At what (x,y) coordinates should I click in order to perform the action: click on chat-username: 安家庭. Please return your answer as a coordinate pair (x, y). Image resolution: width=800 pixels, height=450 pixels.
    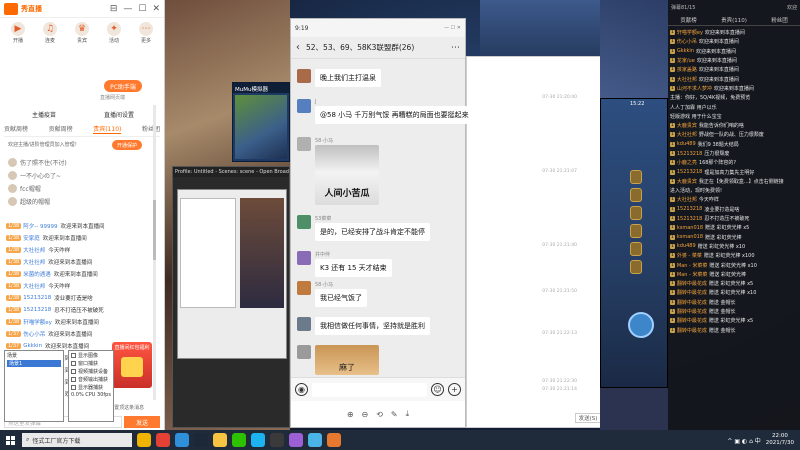
    Looking at the image, I should click on (31, 238).